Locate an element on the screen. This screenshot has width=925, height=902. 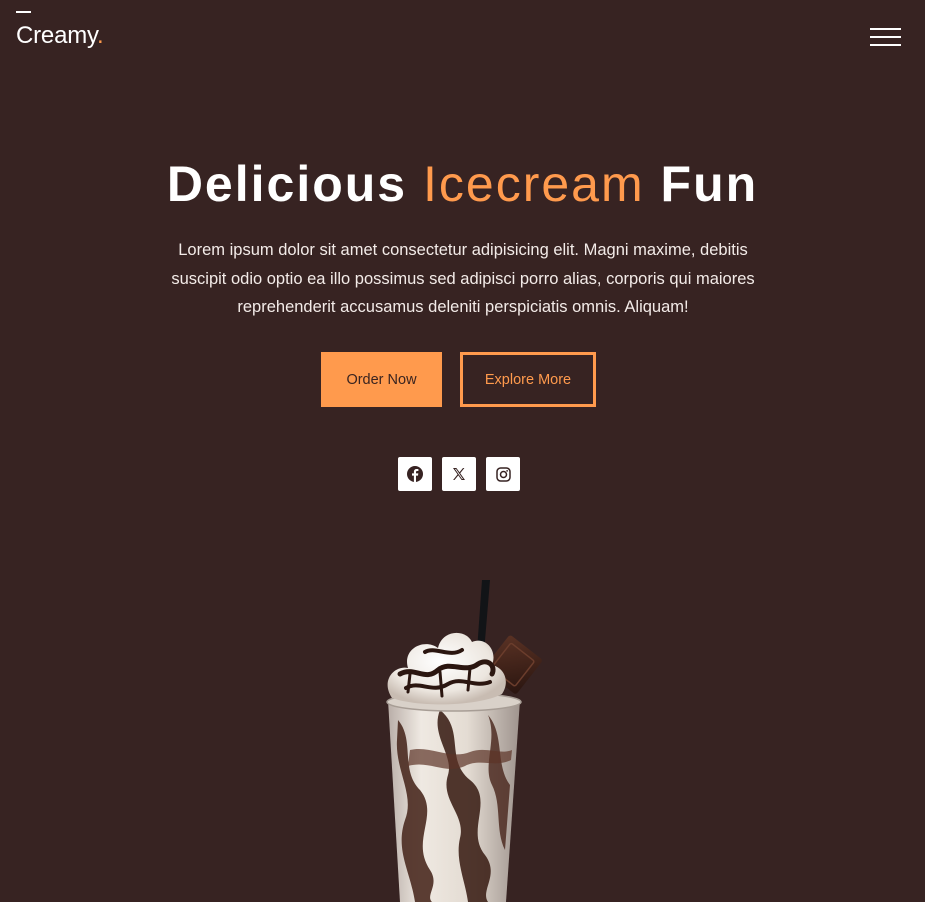
facebook-icon is located at coordinates (415, 474).